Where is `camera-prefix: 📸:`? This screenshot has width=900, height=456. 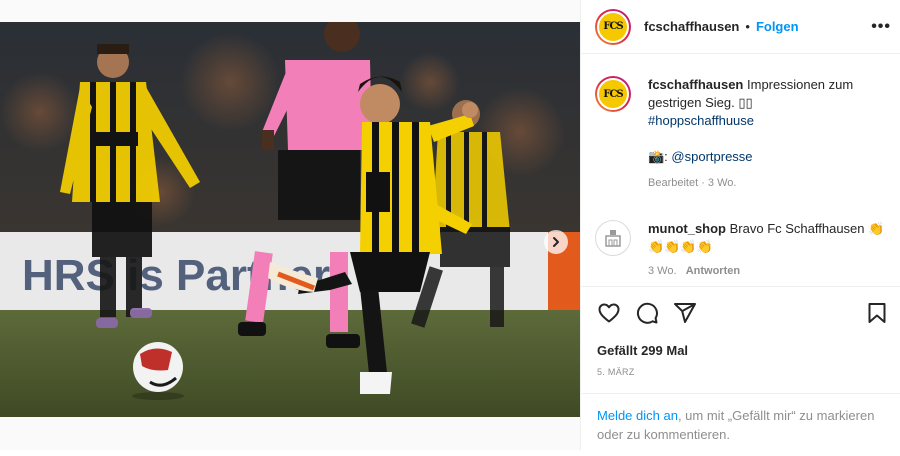
camera-prefix: 📸: is located at coordinates (660, 156).